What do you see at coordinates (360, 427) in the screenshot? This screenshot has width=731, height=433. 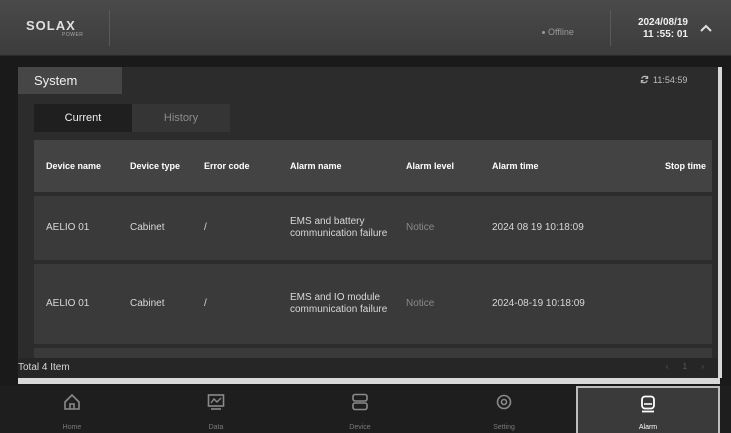 I see `nav-label: Device` at bounding box center [360, 427].